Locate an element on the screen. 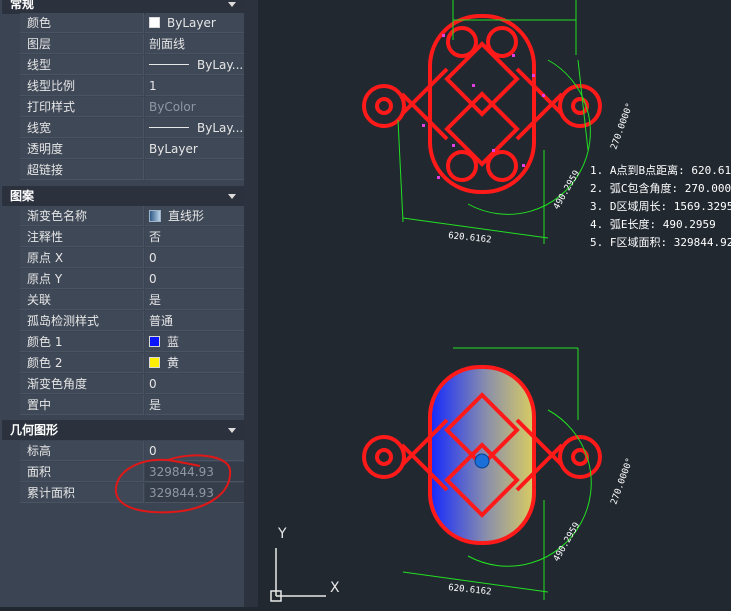  property-label: 颜色 is located at coordinates (82, 23).